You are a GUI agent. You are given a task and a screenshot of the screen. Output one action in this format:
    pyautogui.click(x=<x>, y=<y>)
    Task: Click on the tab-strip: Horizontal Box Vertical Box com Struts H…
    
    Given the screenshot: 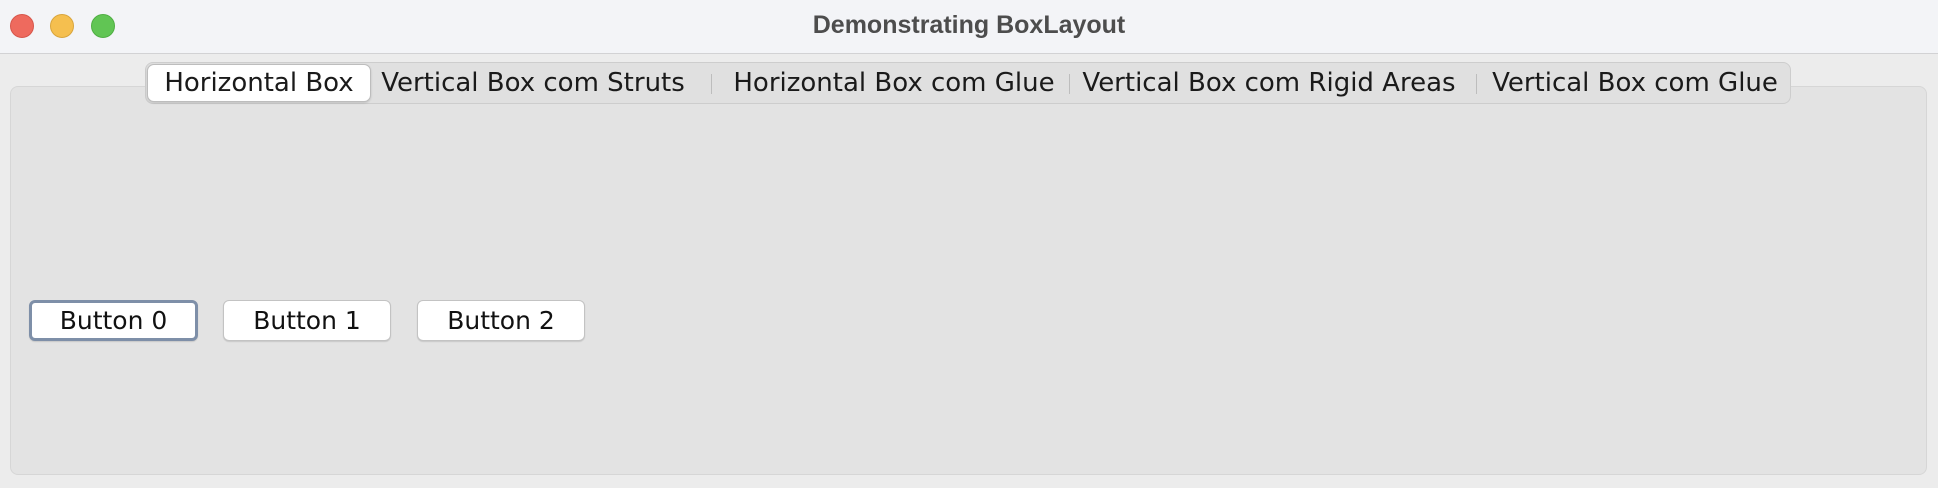 What is the action you would take?
    pyautogui.click(x=968, y=83)
    